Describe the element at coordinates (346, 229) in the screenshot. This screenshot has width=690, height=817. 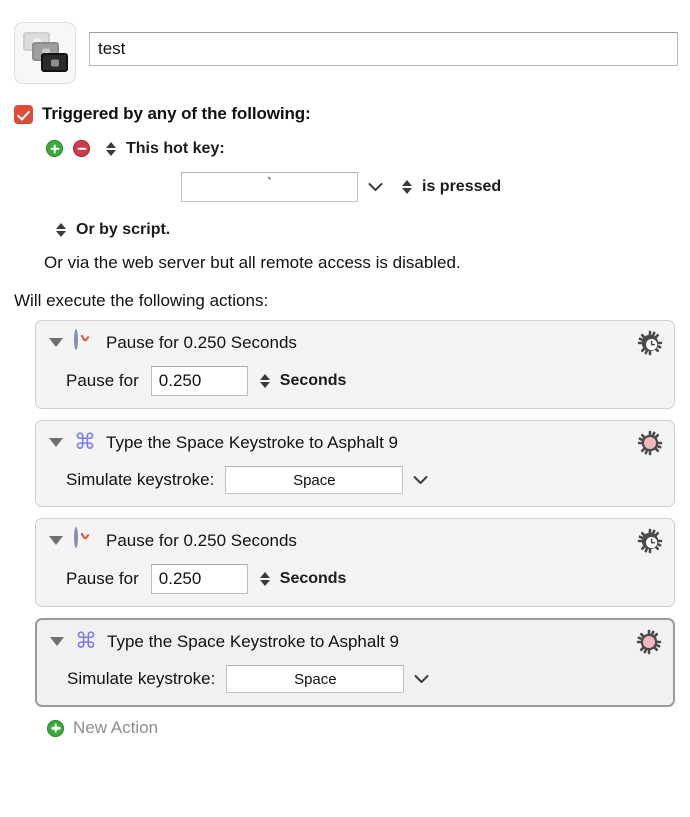
I see `script-trigger-row: Or by script.` at that location.